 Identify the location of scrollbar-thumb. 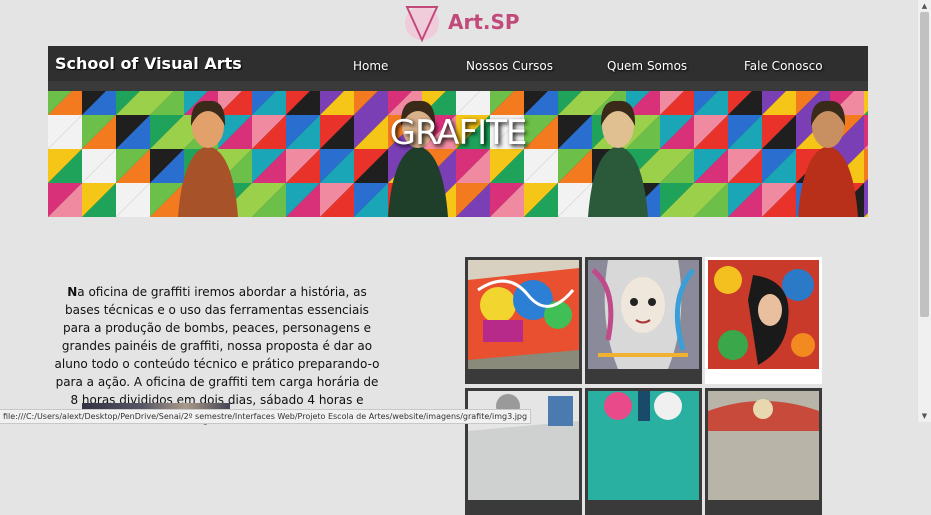
(924, 164).